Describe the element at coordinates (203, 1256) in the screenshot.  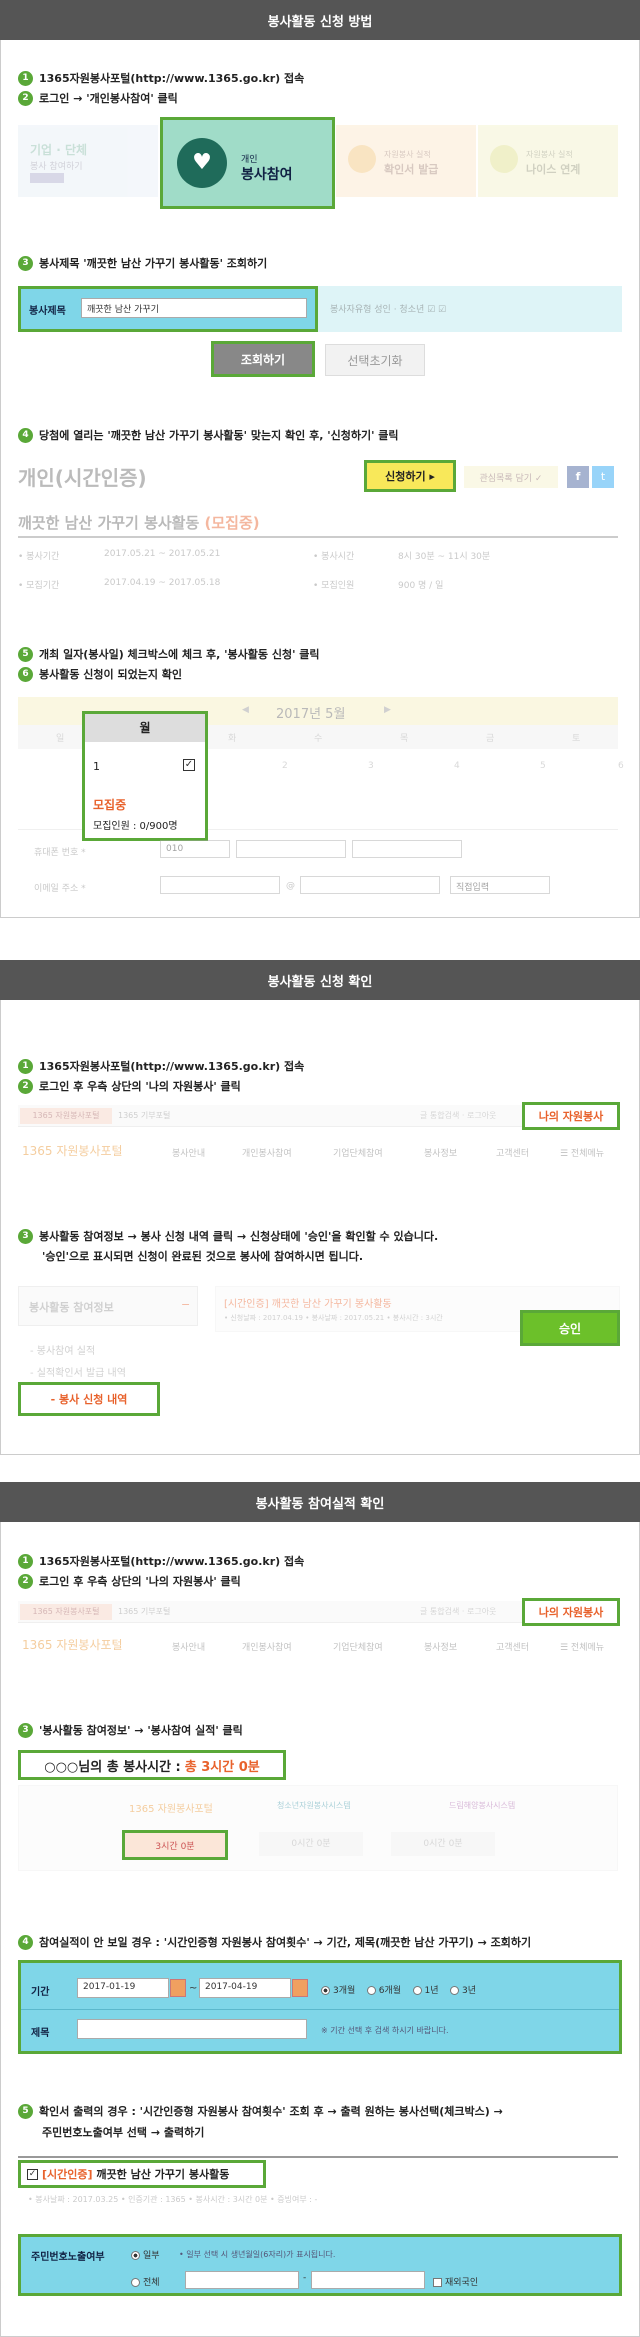
I see `step-3-note: '승인'으로 표시되면 신청이 완료된 것으로 봉사에 참여하시면 됩니다.` at that location.